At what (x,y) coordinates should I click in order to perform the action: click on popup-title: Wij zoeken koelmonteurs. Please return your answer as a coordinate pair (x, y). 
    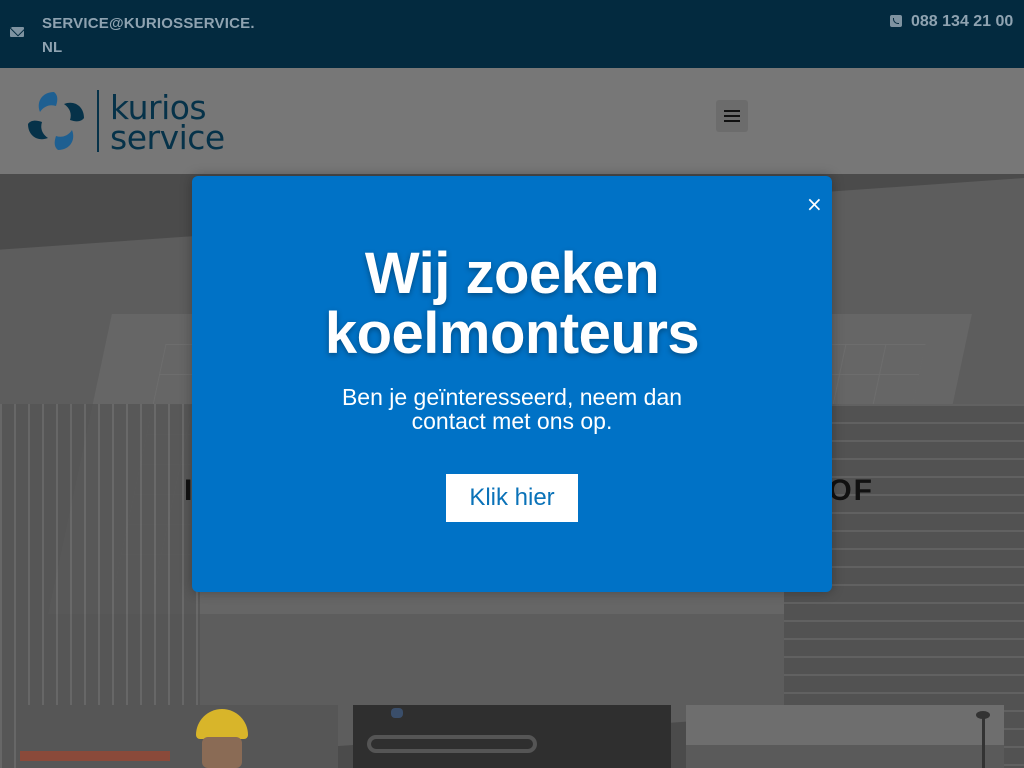
    Looking at the image, I should click on (512, 303).